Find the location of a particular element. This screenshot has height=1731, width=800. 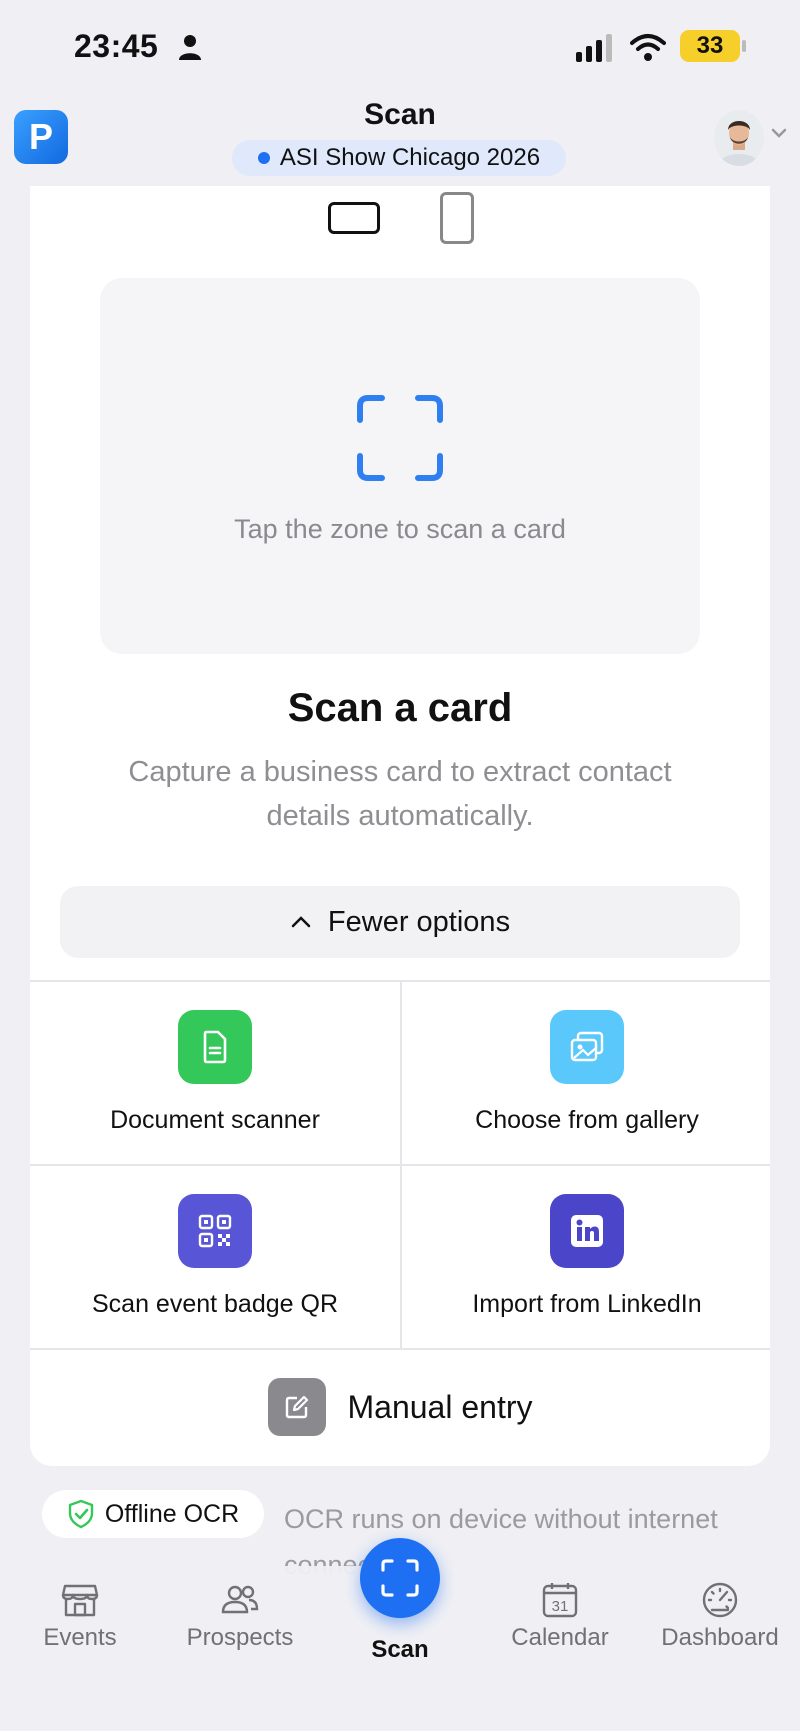

qr-code-icon is located at coordinates (215, 1231).